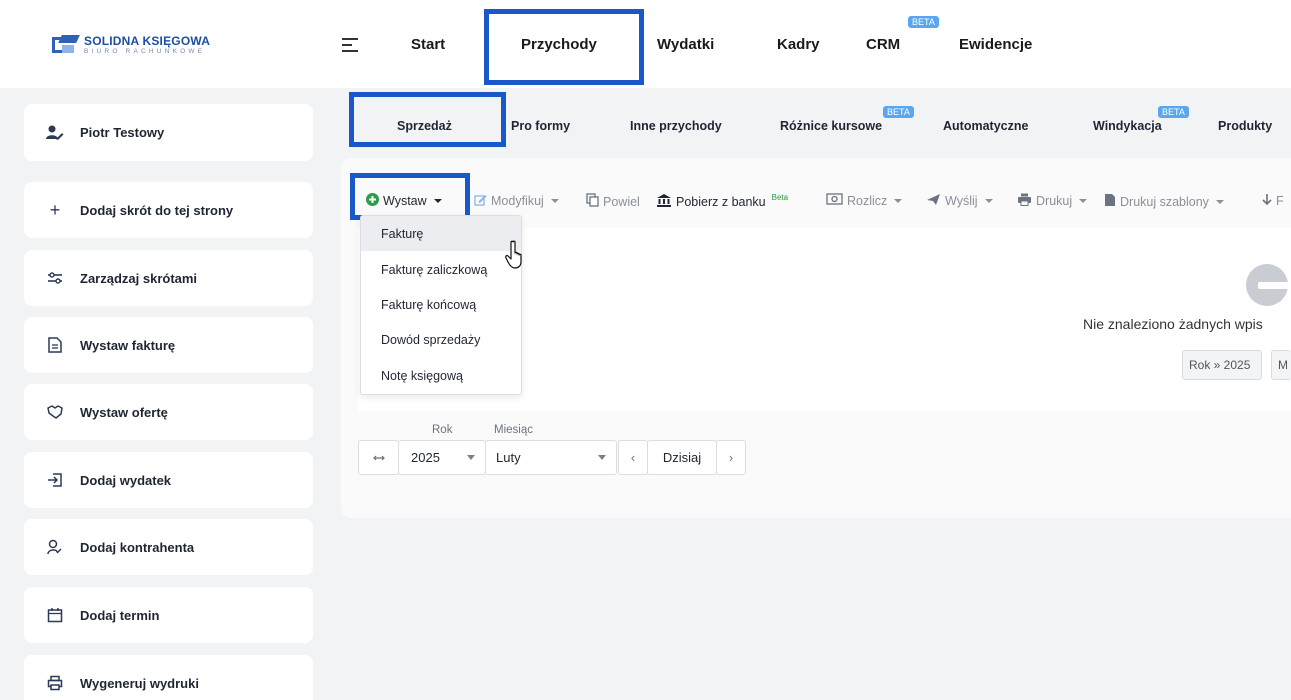 Image resolution: width=1291 pixels, height=700 pixels. What do you see at coordinates (137, 547) in the screenshot?
I see `sidebar-item-label: Dodaj kontrahenta` at bounding box center [137, 547].